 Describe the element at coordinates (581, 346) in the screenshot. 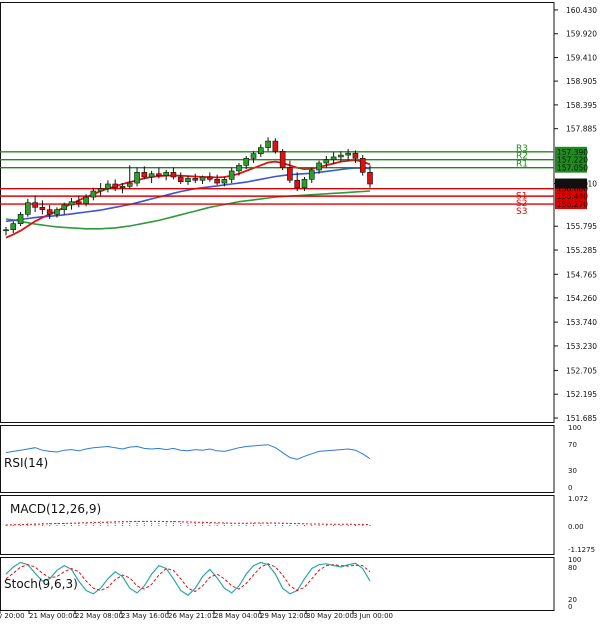

I see `price-tick-label: 153.230` at that location.